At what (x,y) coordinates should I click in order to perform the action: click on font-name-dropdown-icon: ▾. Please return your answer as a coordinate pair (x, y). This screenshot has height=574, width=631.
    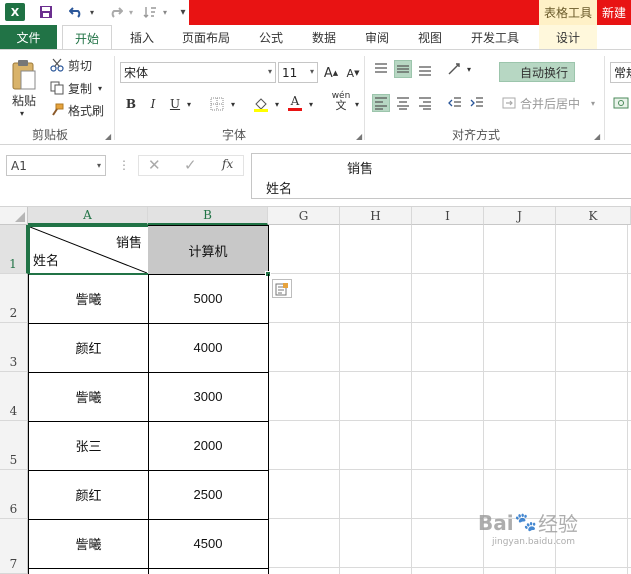
    Looking at the image, I should click on (270, 71).